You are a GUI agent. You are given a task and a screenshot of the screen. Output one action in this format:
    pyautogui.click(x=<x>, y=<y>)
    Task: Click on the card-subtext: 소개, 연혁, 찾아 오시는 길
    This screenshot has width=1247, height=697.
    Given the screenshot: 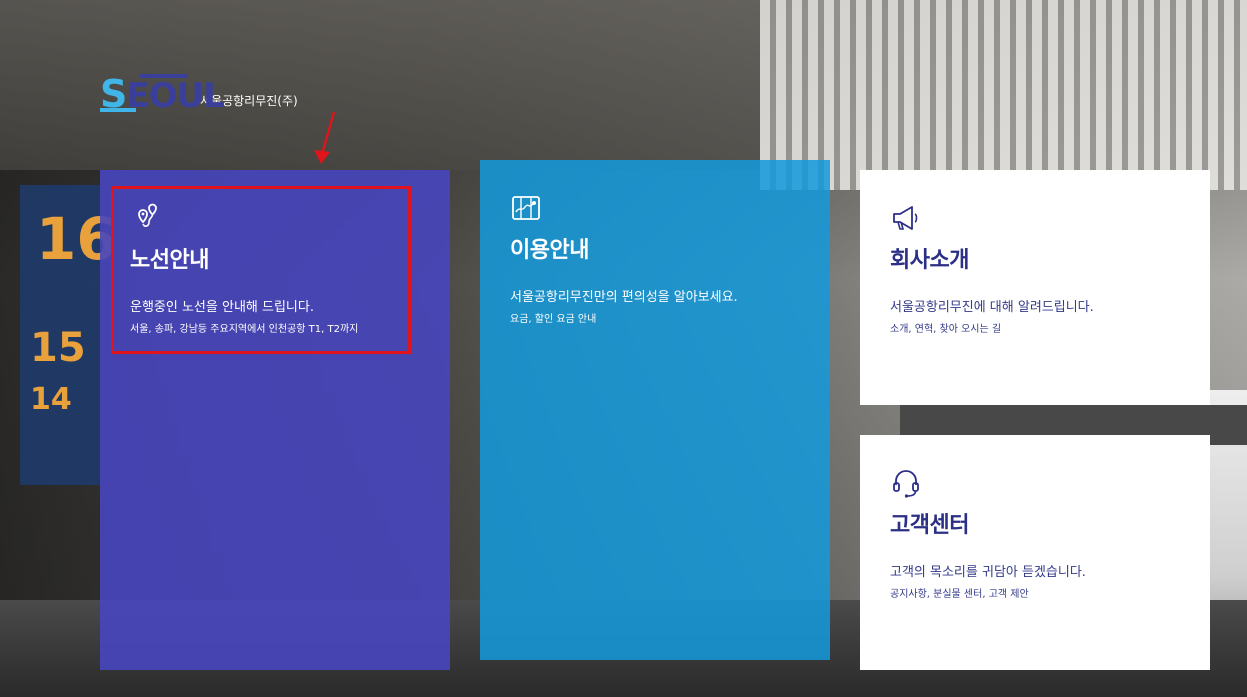 What is the action you would take?
    pyautogui.click(x=946, y=329)
    